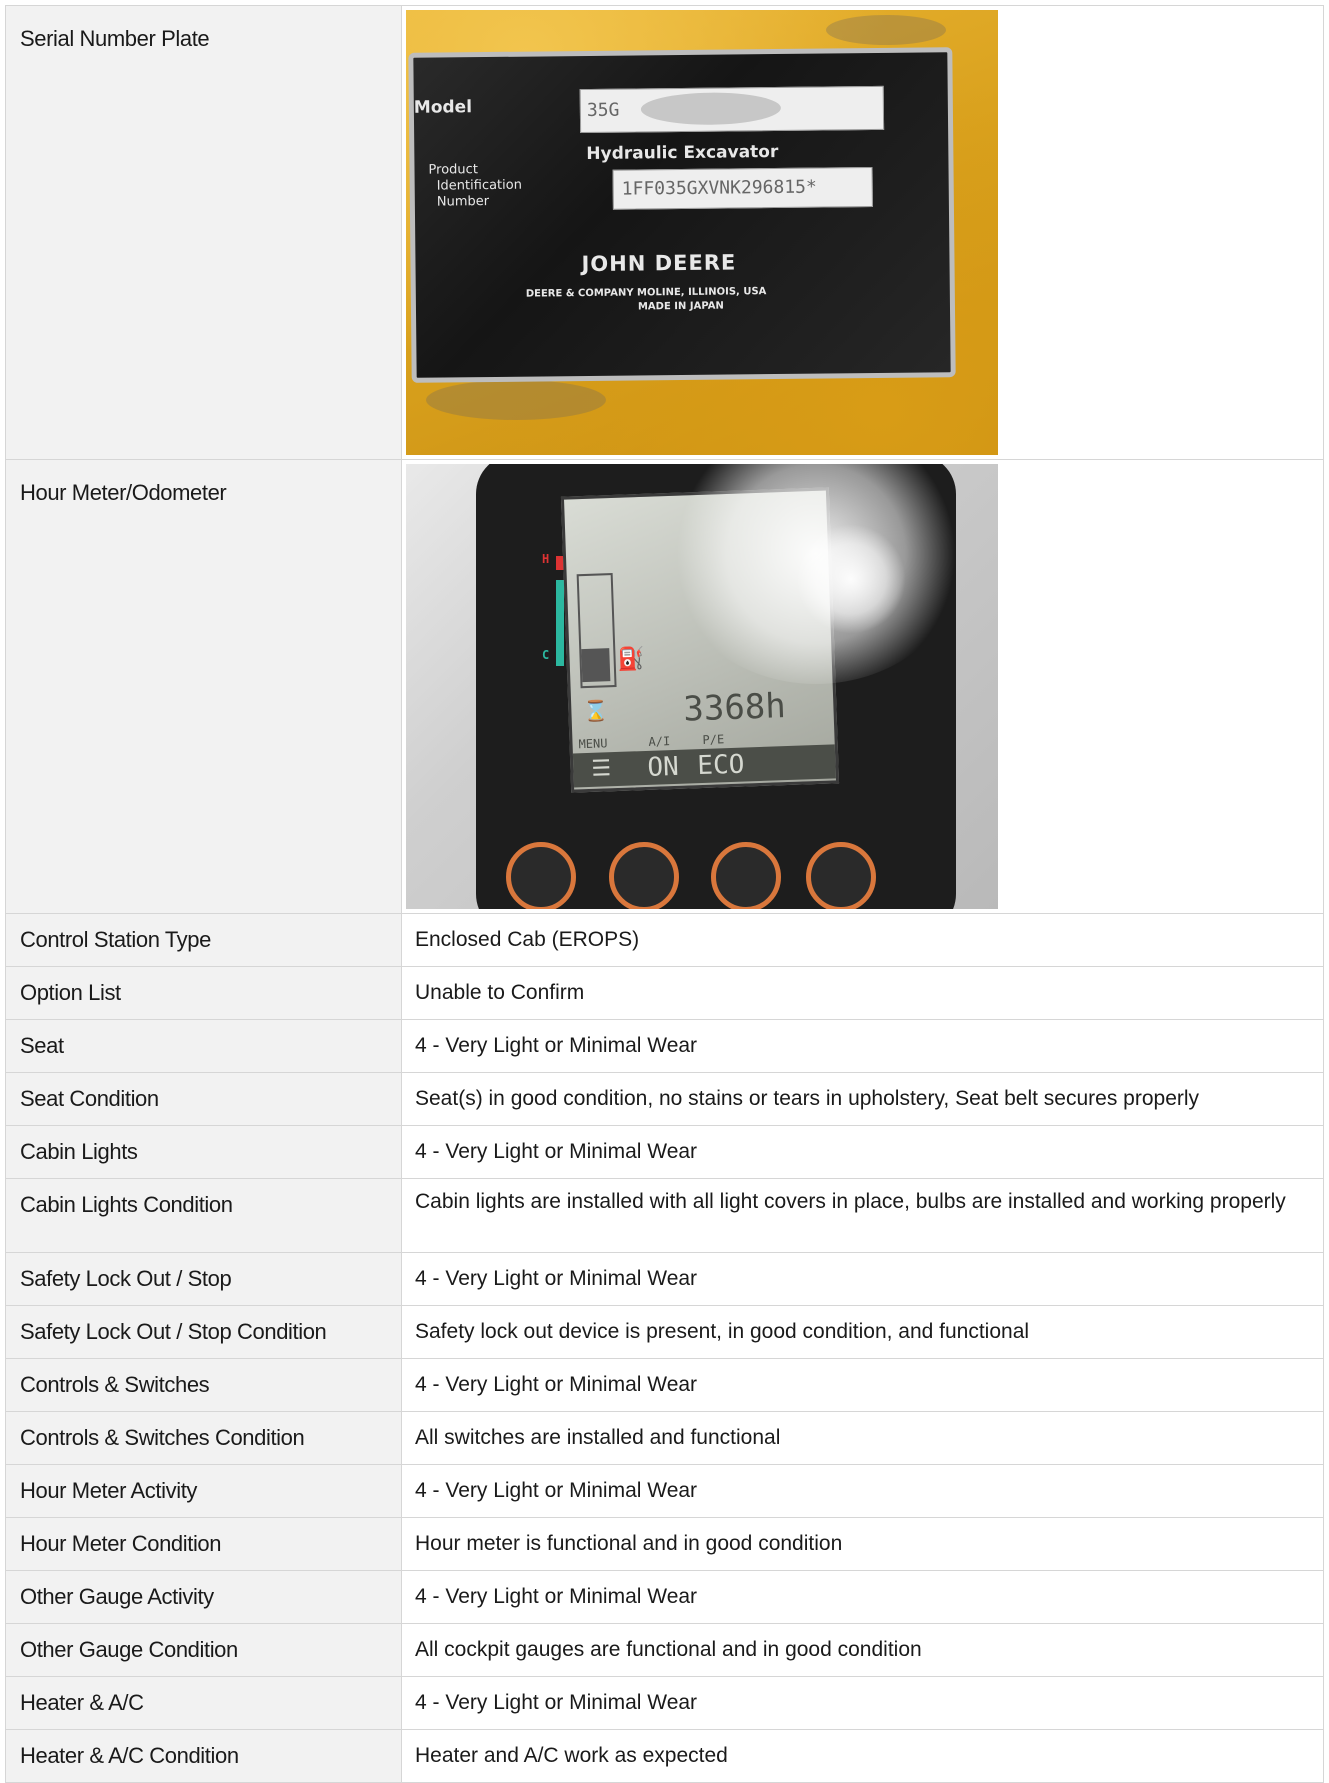 The height and width of the screenshot is (1783, 1329). What do you see at coordinates (479, 185) in the screenshot?
I see `plate-pin-label-2: Identification` at bounding box center [479, 185].